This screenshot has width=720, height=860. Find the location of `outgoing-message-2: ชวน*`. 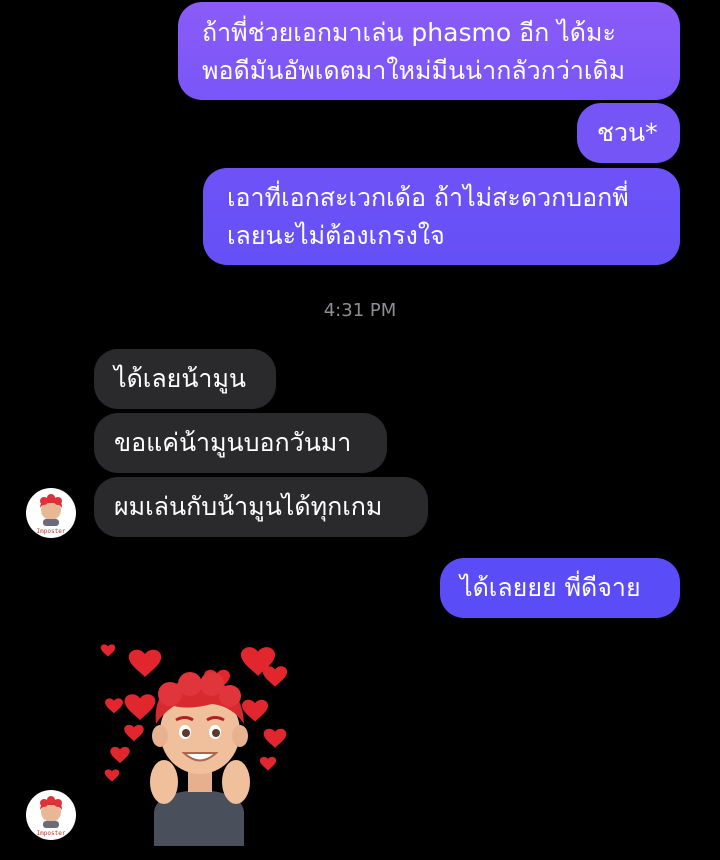

outgoing-message-2: ชวน* is located at coordinates (628, 133).